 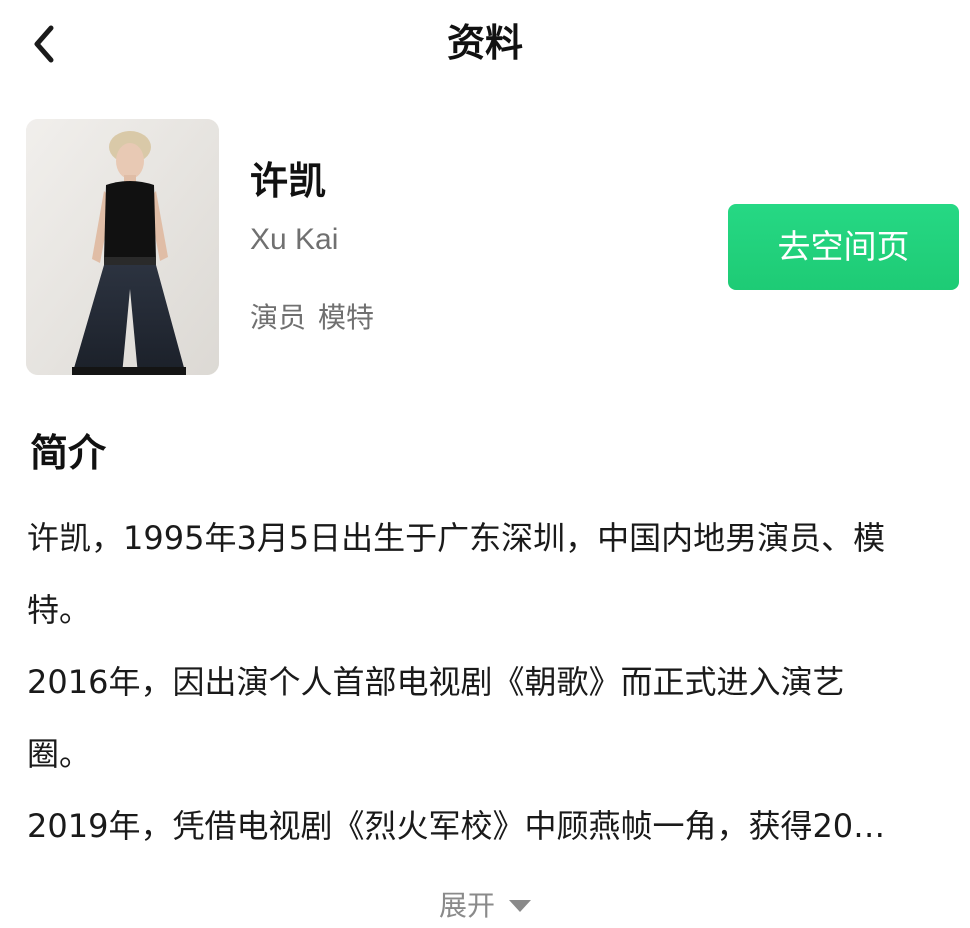 I want to click on page-title: 资料, so click(x=484, y=43).